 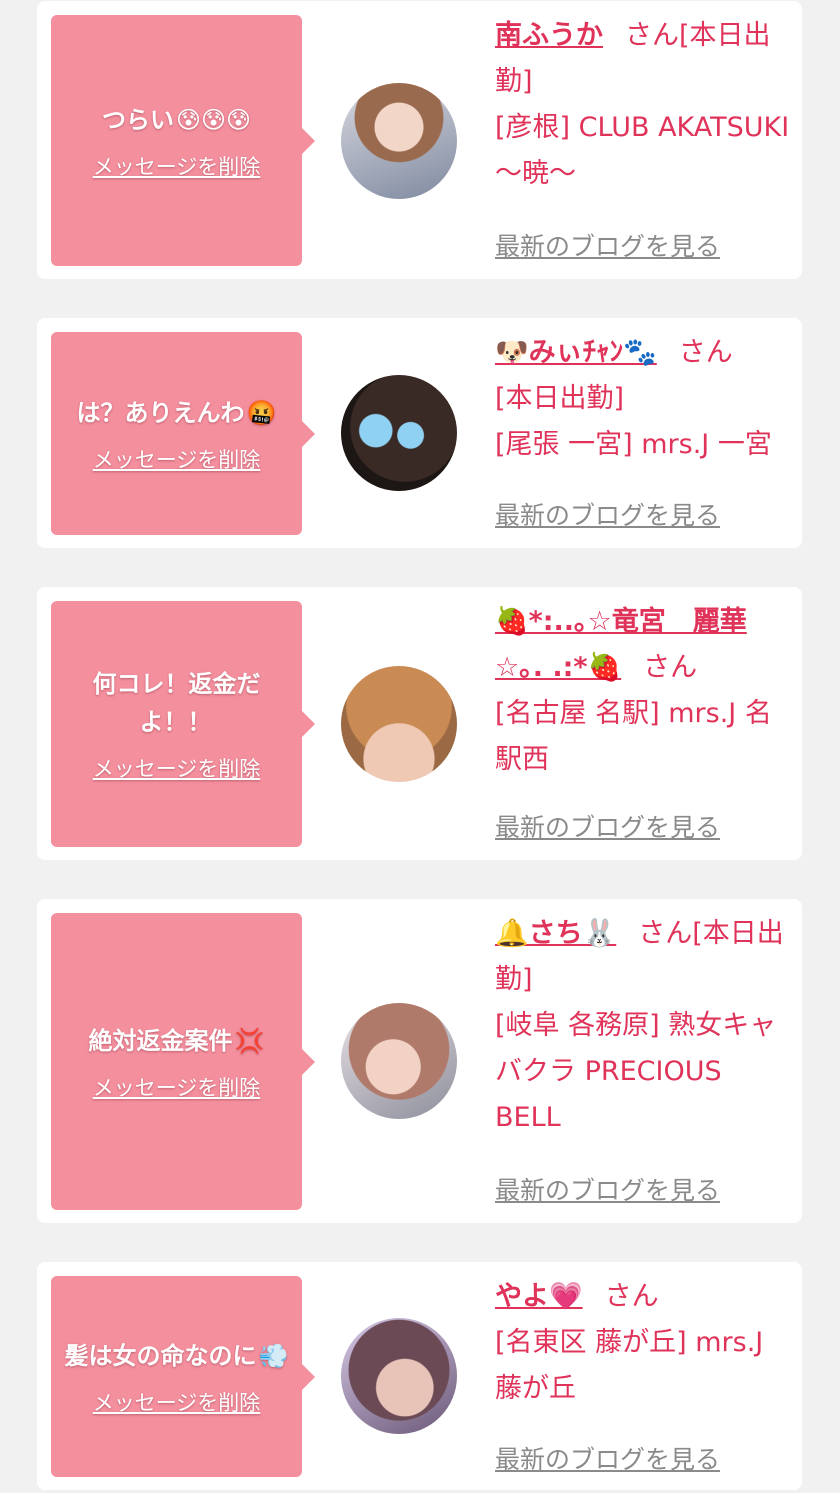 I want to click on cast-info: やよ💗 さん [名東区 藤が丘] mrs.J 藤が丘, so click(x=629, y=1342).